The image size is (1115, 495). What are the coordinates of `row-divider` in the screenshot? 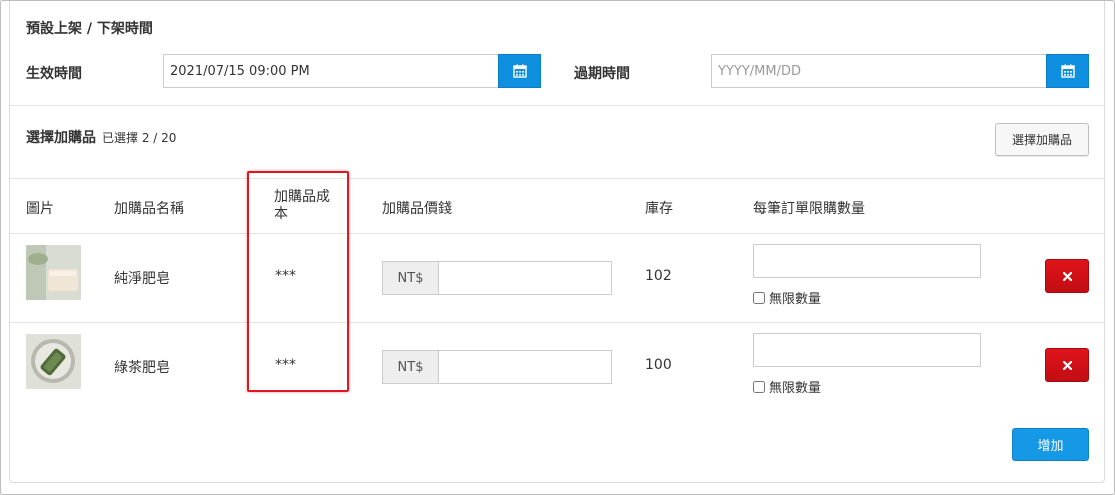 It's located at (557, 322).